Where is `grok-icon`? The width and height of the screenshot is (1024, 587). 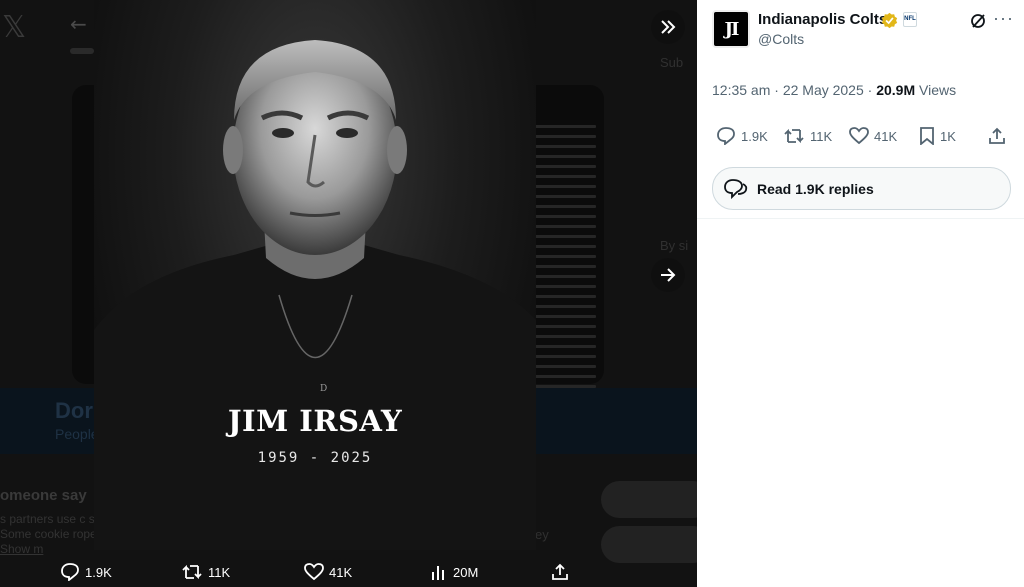 grok-icon is located at coordinates (978, 21).